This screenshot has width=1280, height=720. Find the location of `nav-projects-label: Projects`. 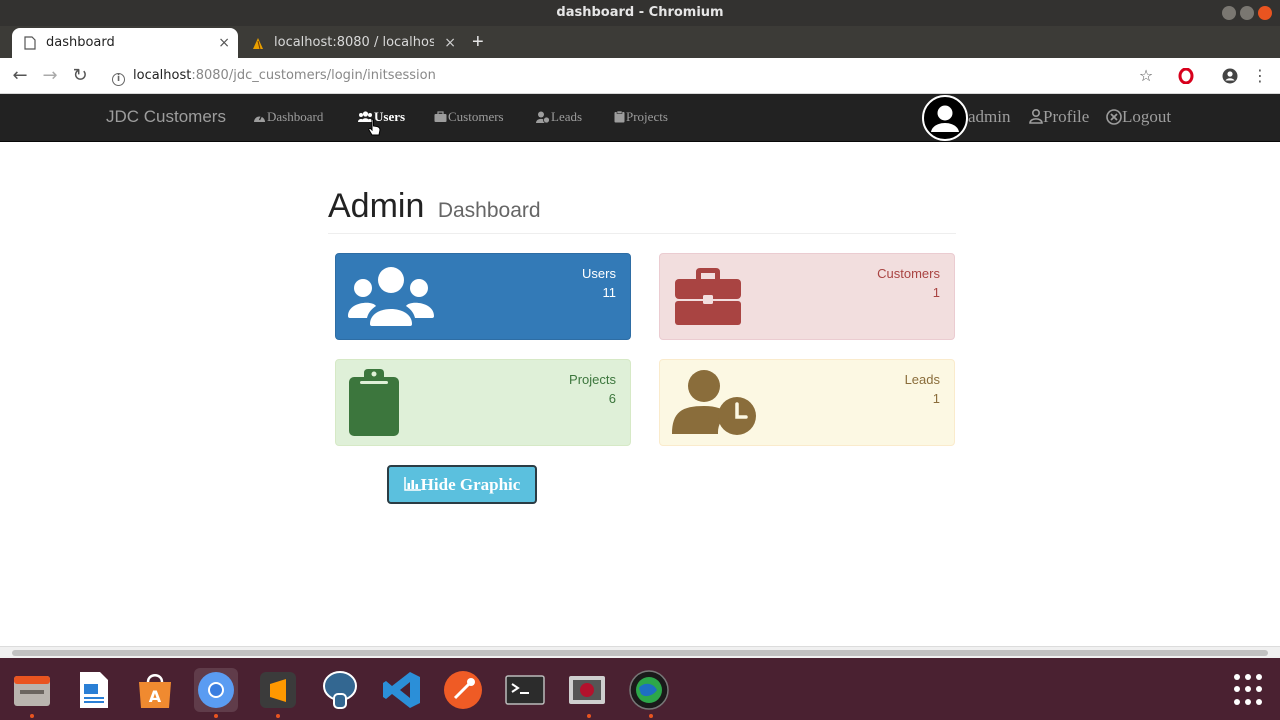

nav-projects-label: Projects is located at coordinates (647, 116).